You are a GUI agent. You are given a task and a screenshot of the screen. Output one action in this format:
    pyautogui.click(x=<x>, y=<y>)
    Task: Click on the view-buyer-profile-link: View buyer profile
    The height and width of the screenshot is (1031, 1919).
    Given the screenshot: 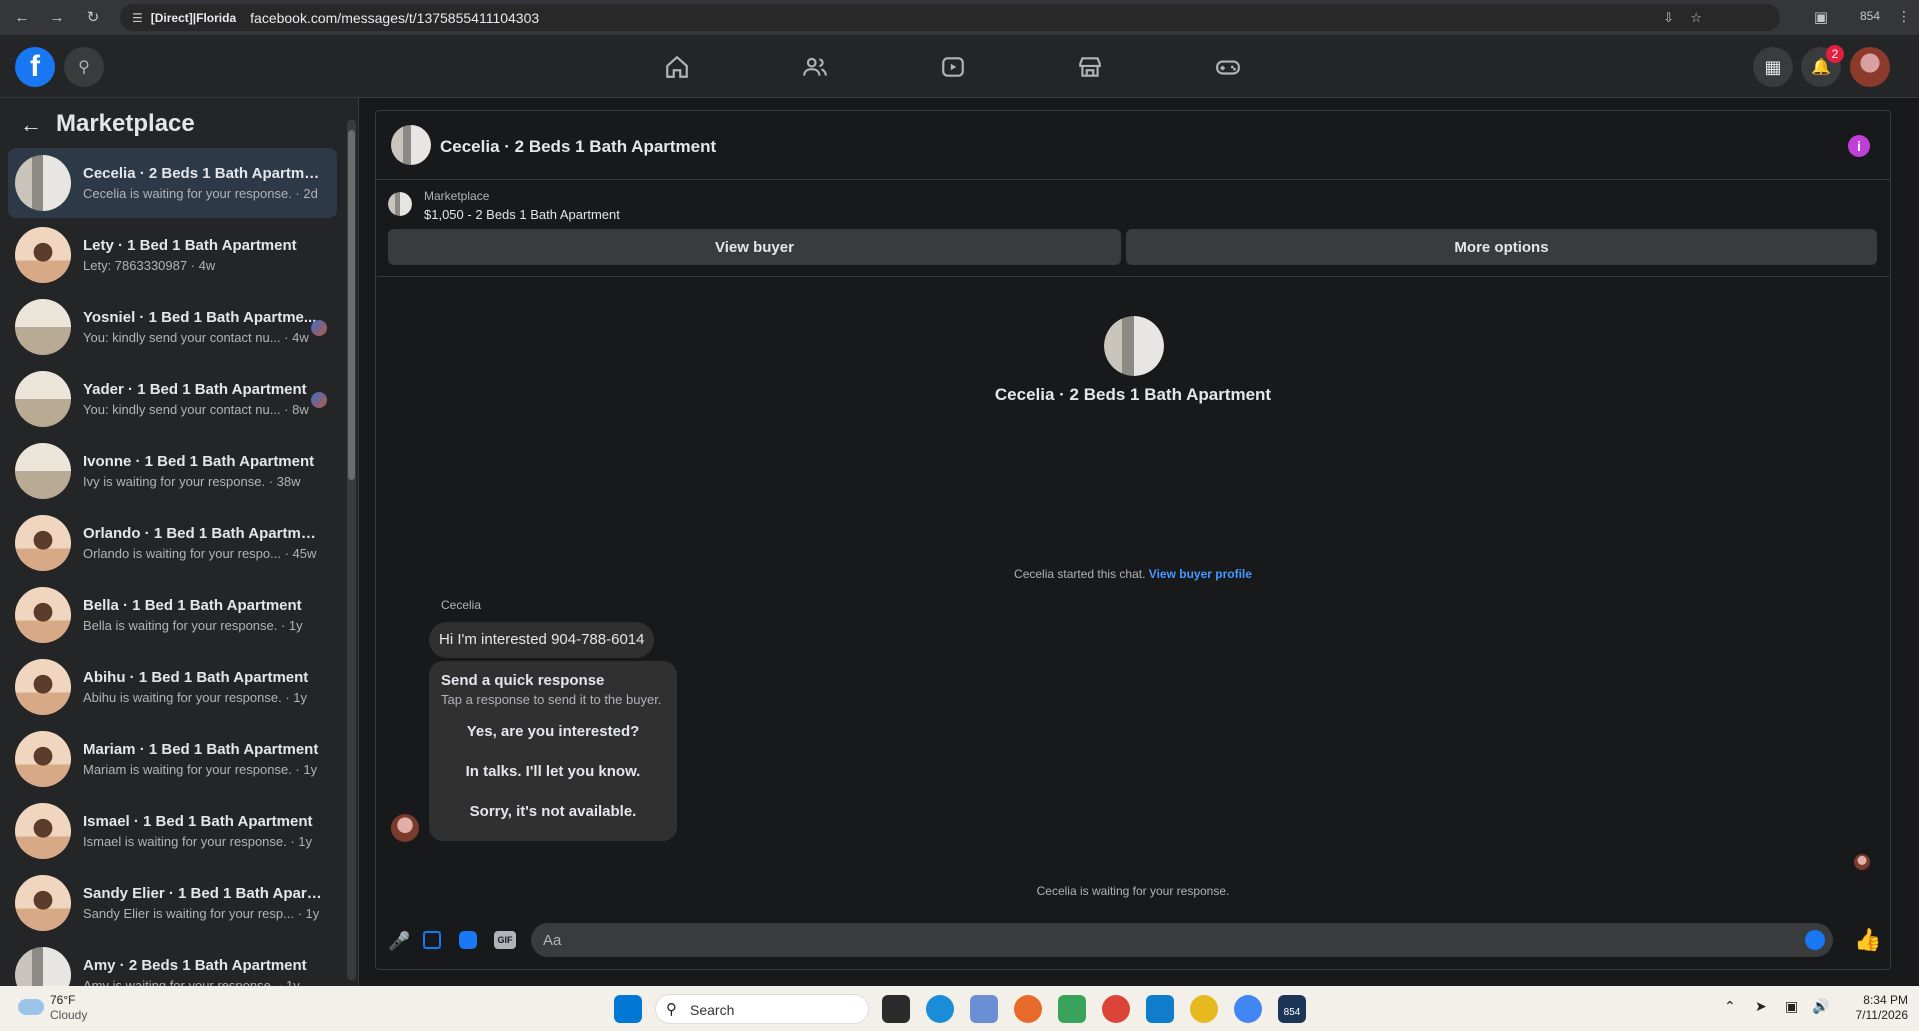 What is the action you would take?
    pyautogui.click(x=1200, y=574)
    